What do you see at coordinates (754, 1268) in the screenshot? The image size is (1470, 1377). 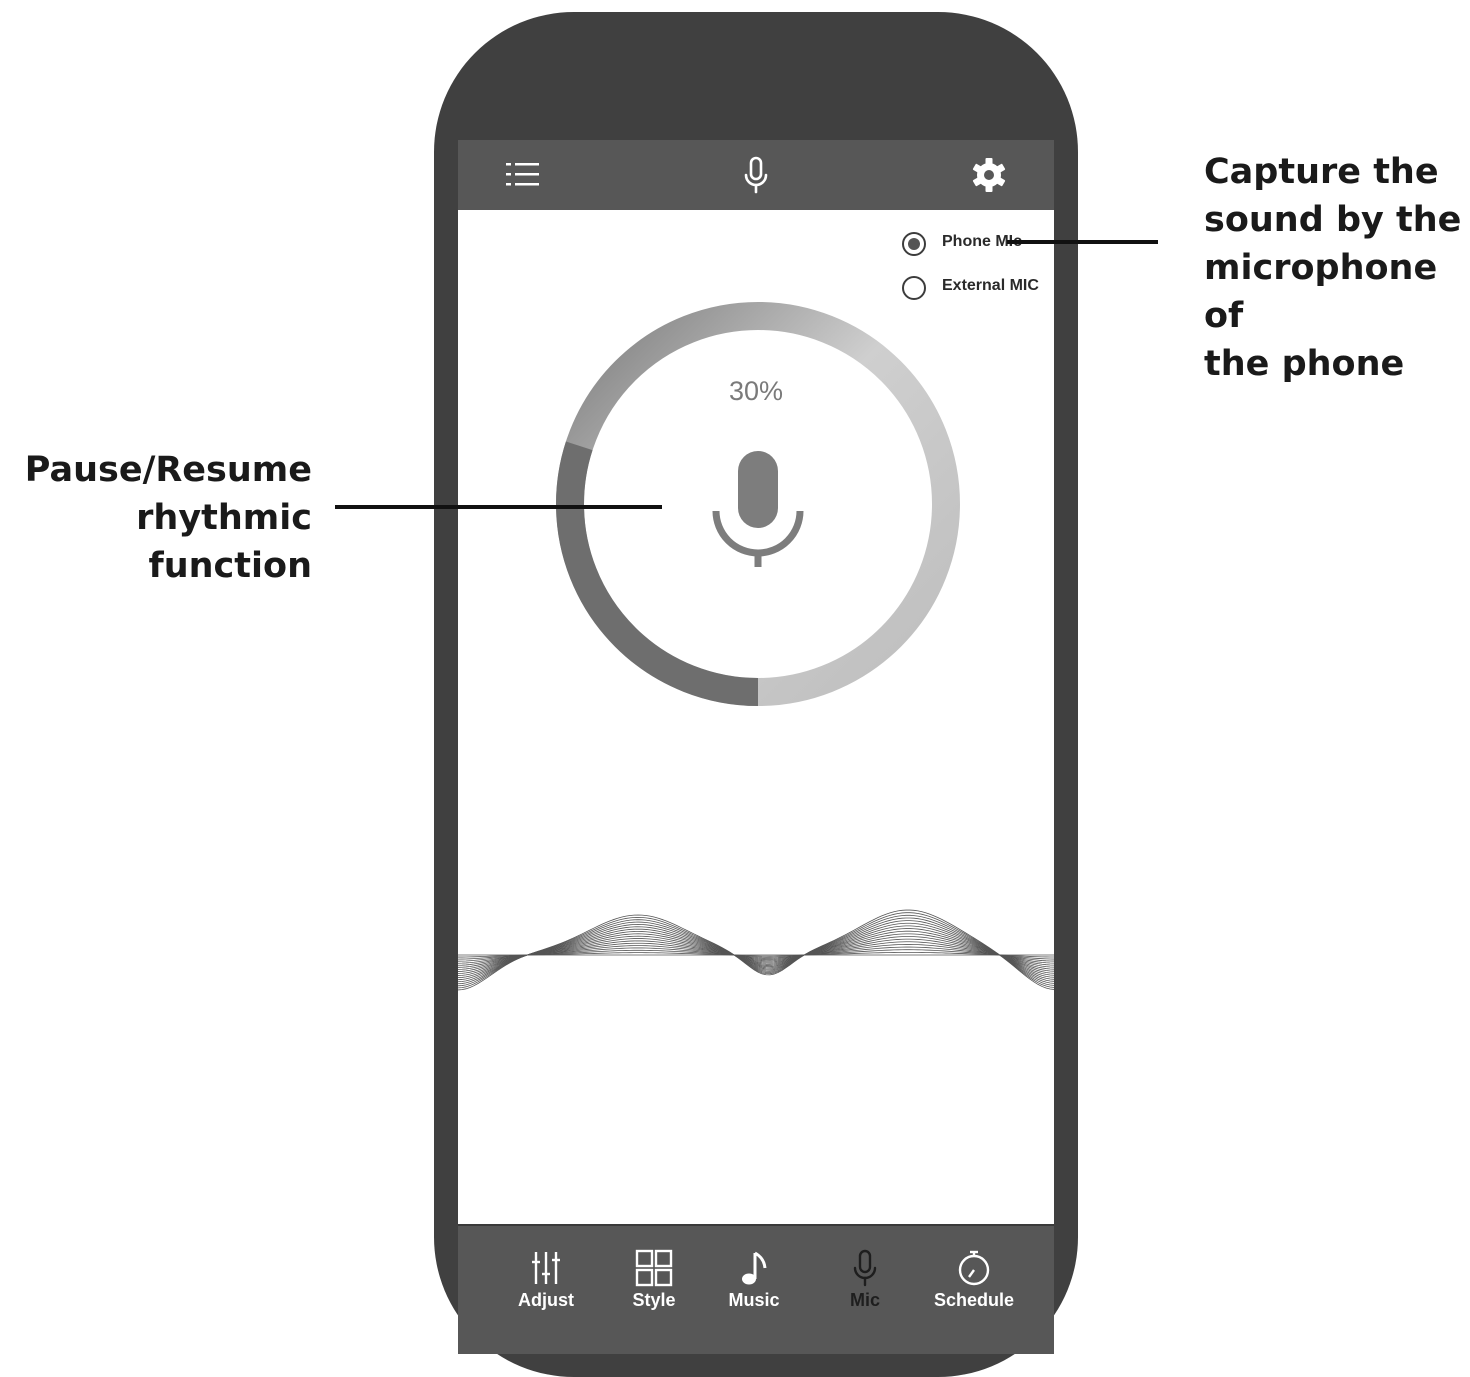 I see `music-note-icon` at bounding box center [754, 1268].